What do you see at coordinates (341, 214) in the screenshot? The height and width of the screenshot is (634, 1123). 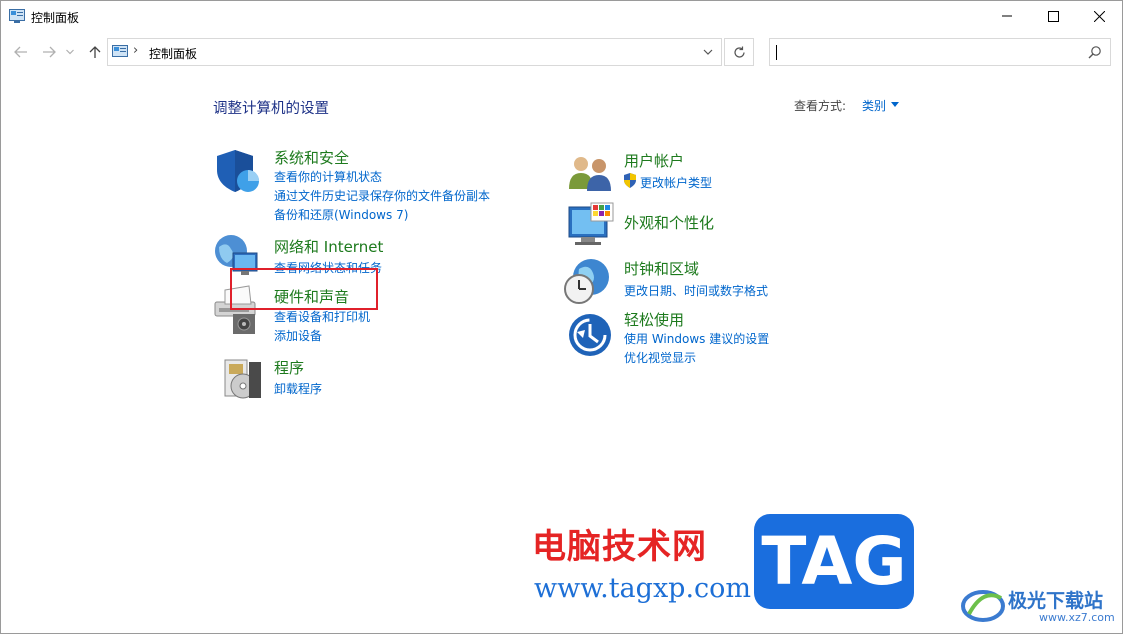 I see `link-backup-restore: 备份和还原(Windows 7)` at bounding box center [341, 214].